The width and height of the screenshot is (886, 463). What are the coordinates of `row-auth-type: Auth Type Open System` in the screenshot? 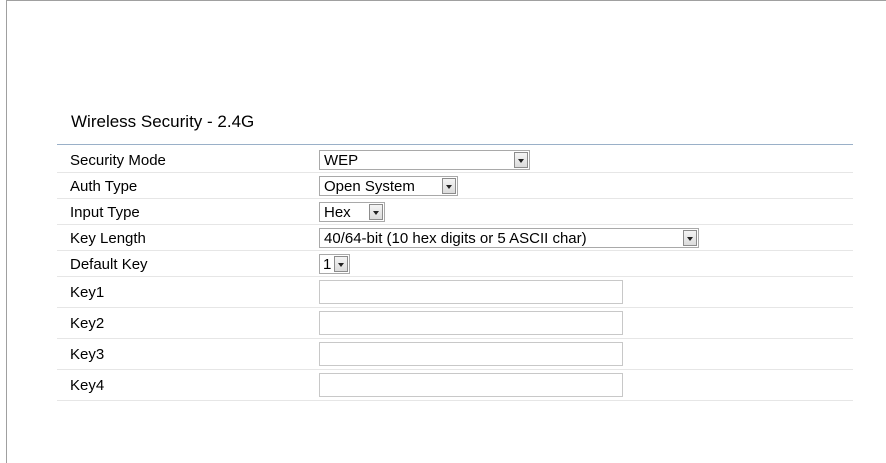 It's located at (455, 186).